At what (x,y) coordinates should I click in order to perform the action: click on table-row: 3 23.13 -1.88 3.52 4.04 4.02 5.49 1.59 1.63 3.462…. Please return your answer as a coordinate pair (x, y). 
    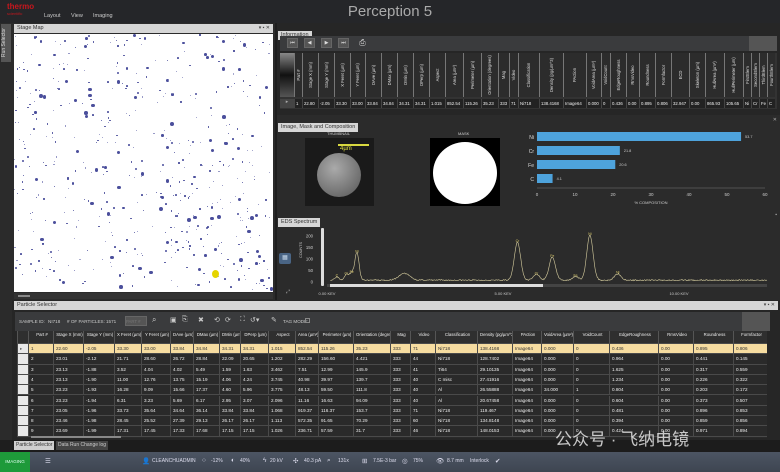
    Looking at the image, I should click on (392, 369).